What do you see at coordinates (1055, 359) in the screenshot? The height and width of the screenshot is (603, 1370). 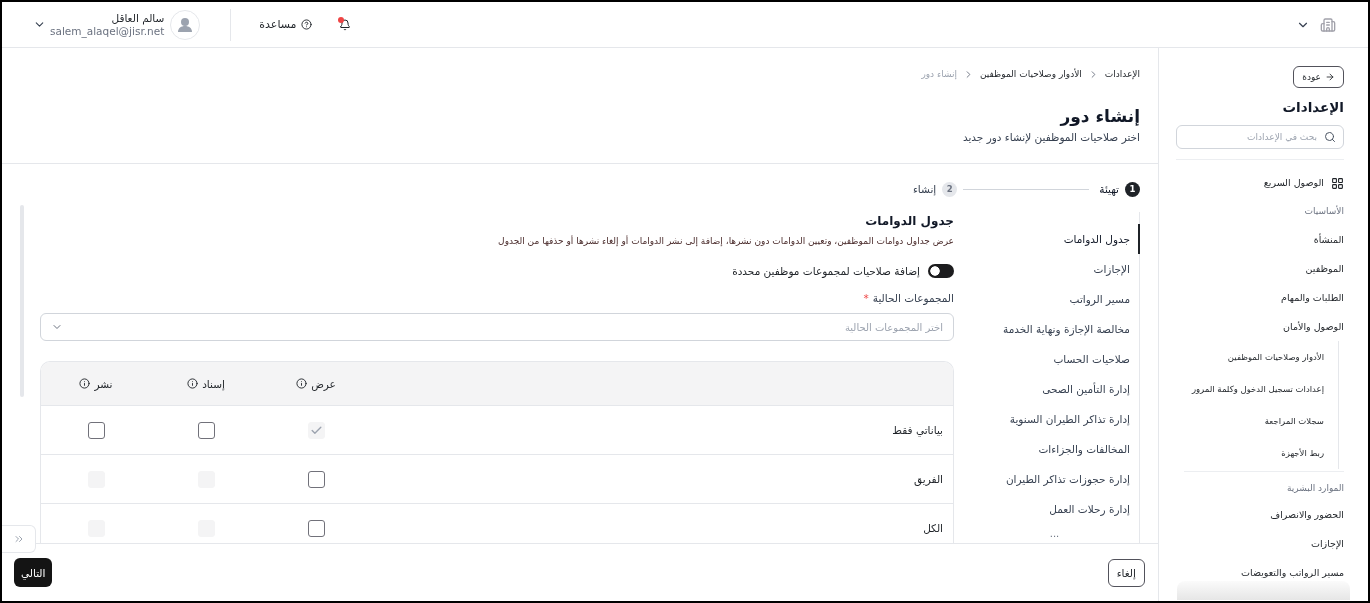 I see `section-nav-item: صلاحيات الحساب` at bounding box center [1055, 359].